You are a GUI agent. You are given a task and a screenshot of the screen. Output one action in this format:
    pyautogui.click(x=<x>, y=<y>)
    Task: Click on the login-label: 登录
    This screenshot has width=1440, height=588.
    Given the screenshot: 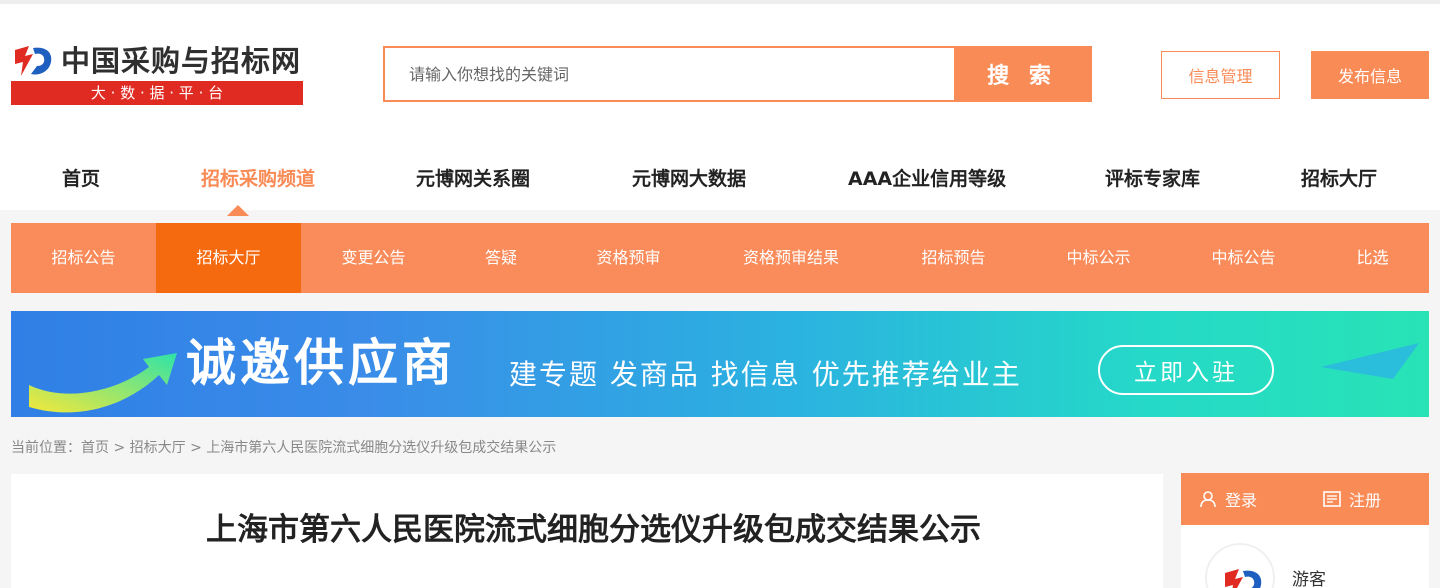 What is the action you would take?
    pyautogui.click(x=1241, y=500)
    